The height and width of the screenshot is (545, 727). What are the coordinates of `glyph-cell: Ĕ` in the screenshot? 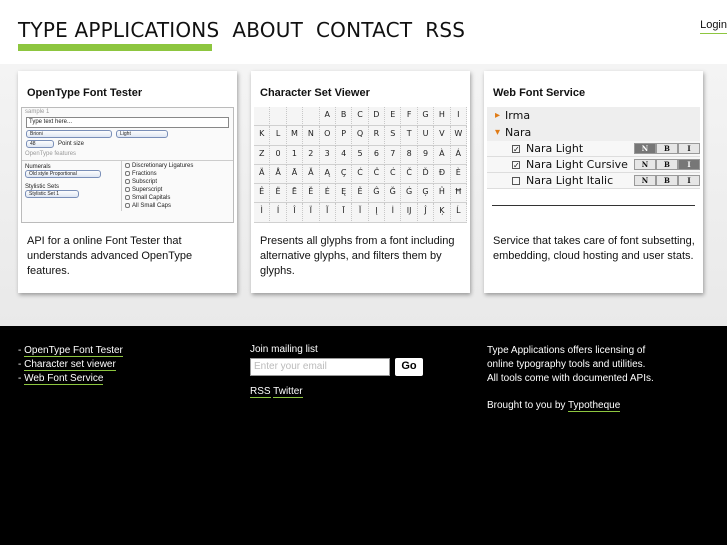 It's located at (311, 194).